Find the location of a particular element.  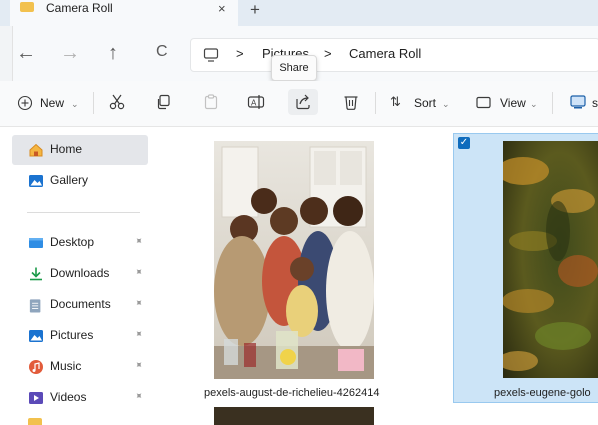

sidebar-item-downloads: Downloads ✦ is located at coordinates (80, 274).